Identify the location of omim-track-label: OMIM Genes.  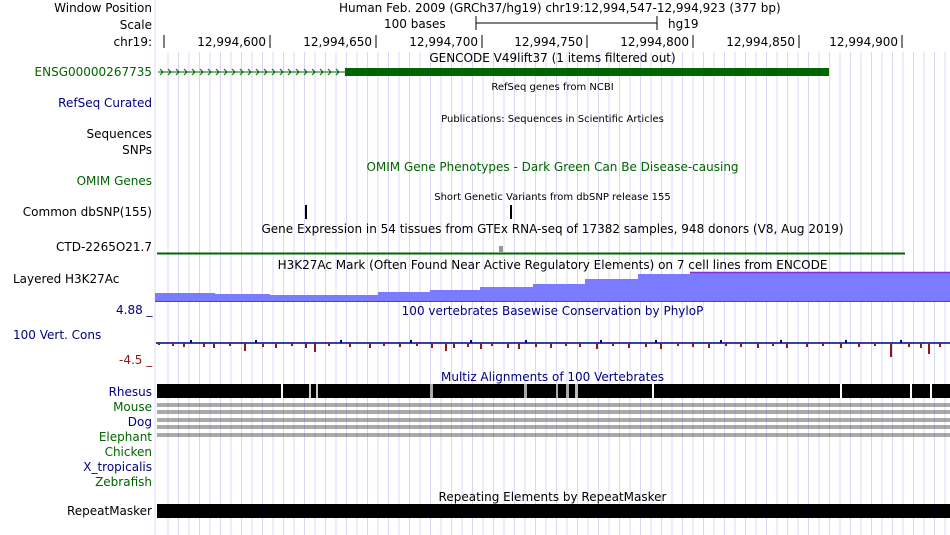
(114, 181).